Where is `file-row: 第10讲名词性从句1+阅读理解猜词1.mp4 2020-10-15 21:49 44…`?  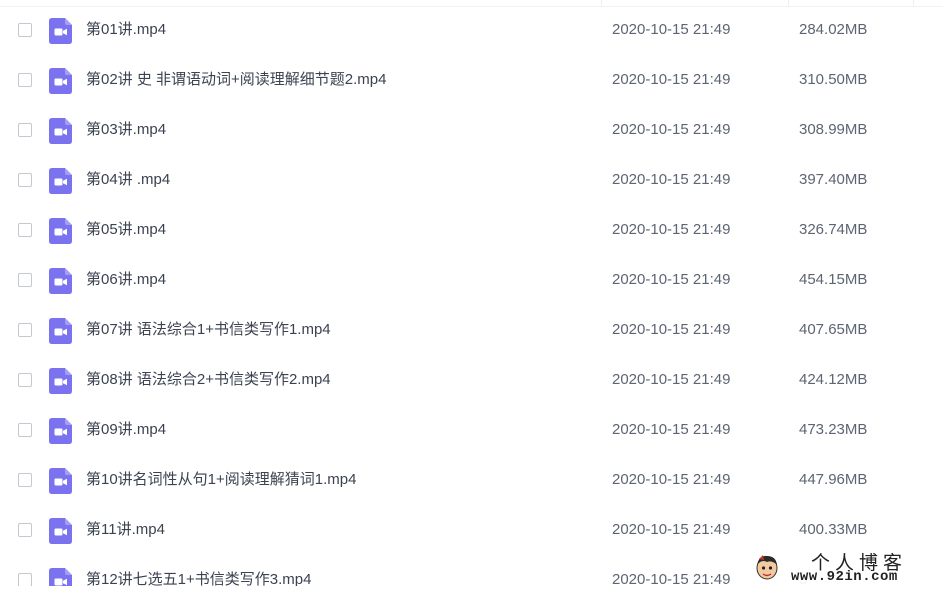 file-row: 第10讲名词性从句1+阅读理解猜词1.mp4 2020-10-15 21:49 44… is located at coordinates (471, 481).